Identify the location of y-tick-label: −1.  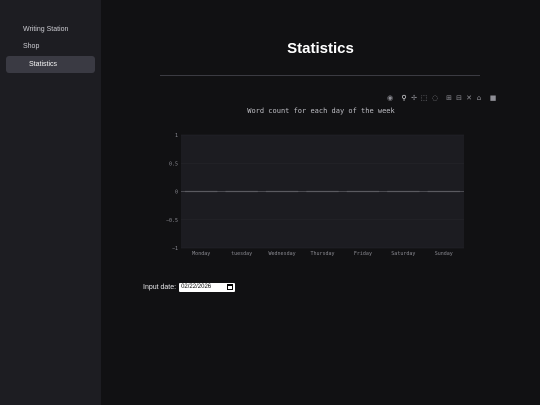
(175, 249).